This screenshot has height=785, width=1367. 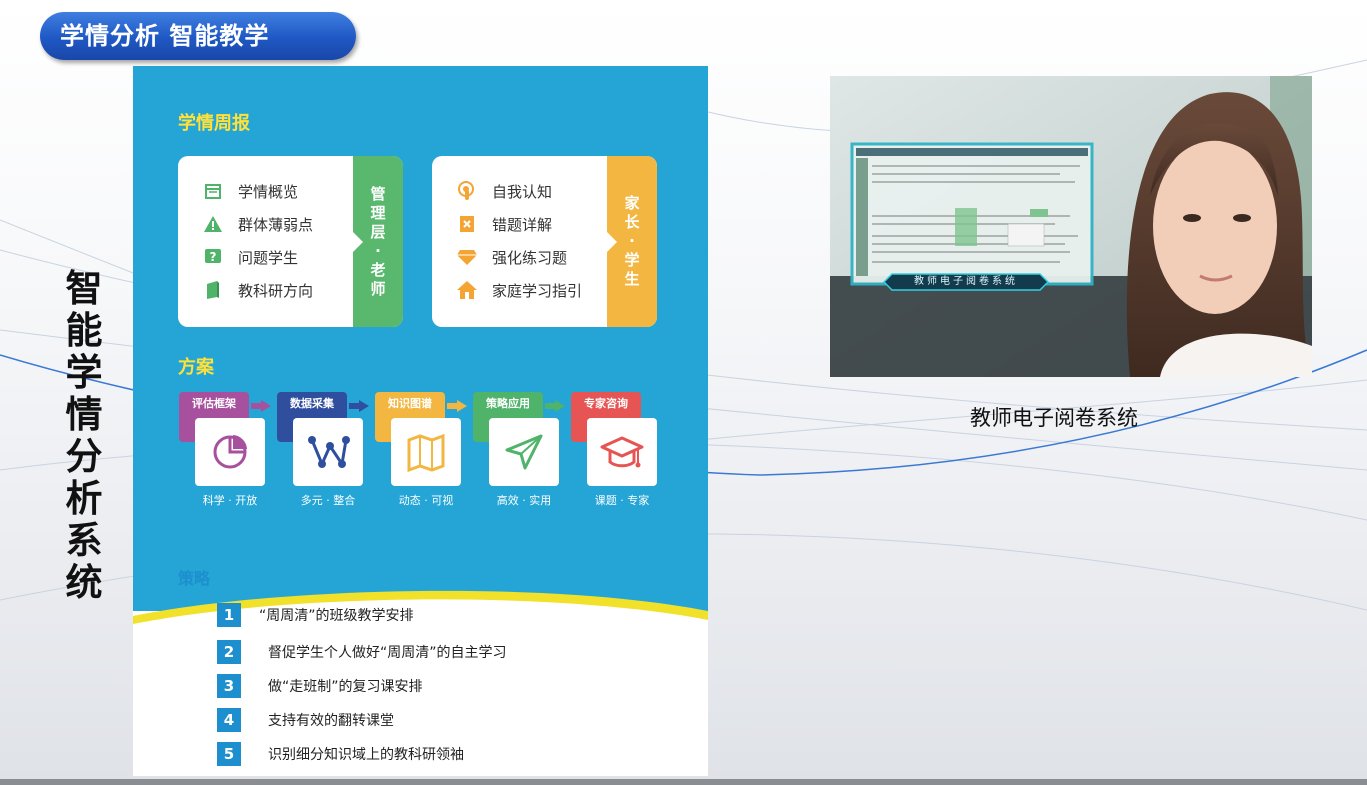 What do you see at coordinates (378, 288) in the screenshot?
I see `tag-char: 师` at bounding box center [378, 288].